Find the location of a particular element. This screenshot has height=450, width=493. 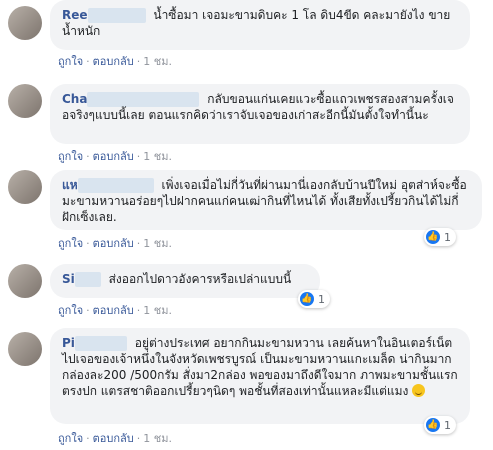

commenter-name: Cha is located at coordinates (74, 99).